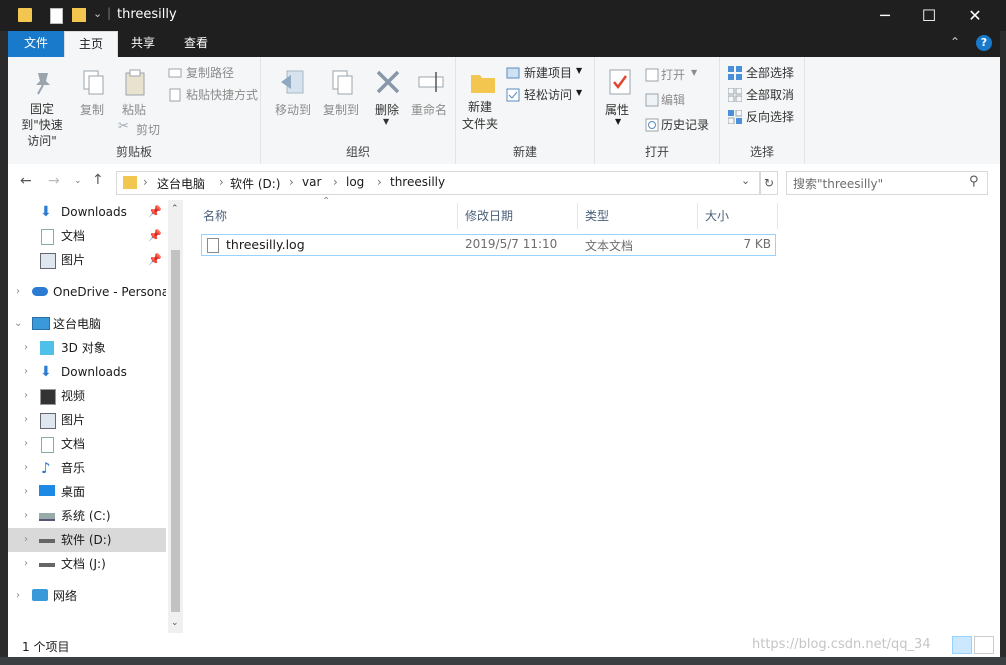 The height and width of the screenshot is (665, 1006). What do you see at coordinates (480, 116) in the screenshot?
I see `new-folder-button: 新建 文件夹` at bounding box center [480, 116].